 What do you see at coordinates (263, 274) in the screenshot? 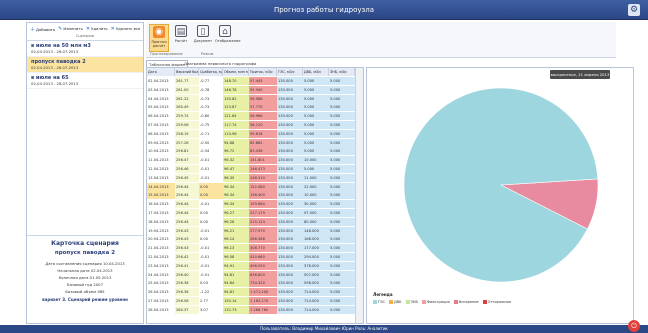
I see `cell-inflow: 636.800` at bounding box center [263, 274].